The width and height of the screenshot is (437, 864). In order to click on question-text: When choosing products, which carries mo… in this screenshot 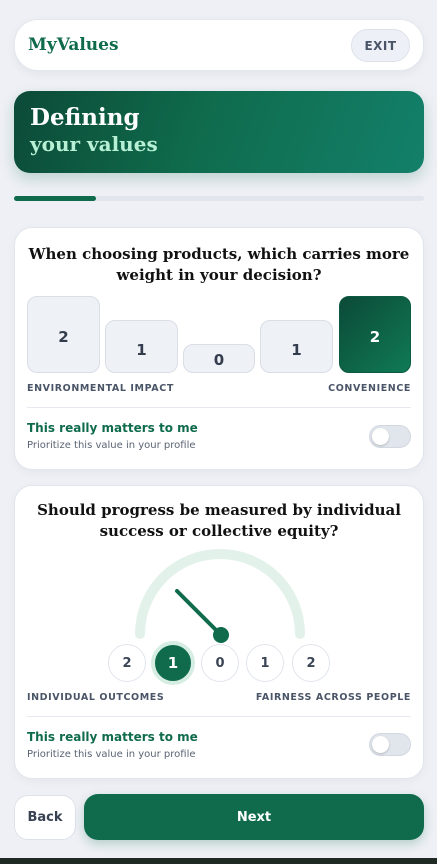, I will do `click(219, 264)`.